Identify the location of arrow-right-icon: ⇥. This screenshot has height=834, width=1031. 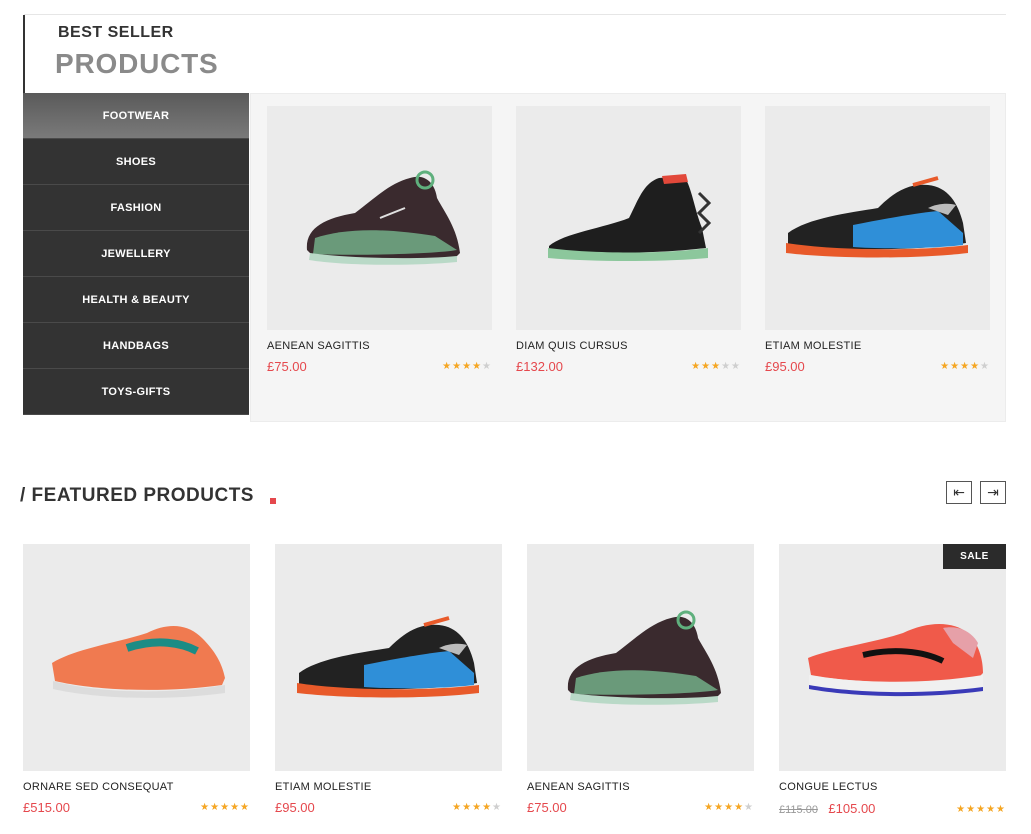
(993, 492).